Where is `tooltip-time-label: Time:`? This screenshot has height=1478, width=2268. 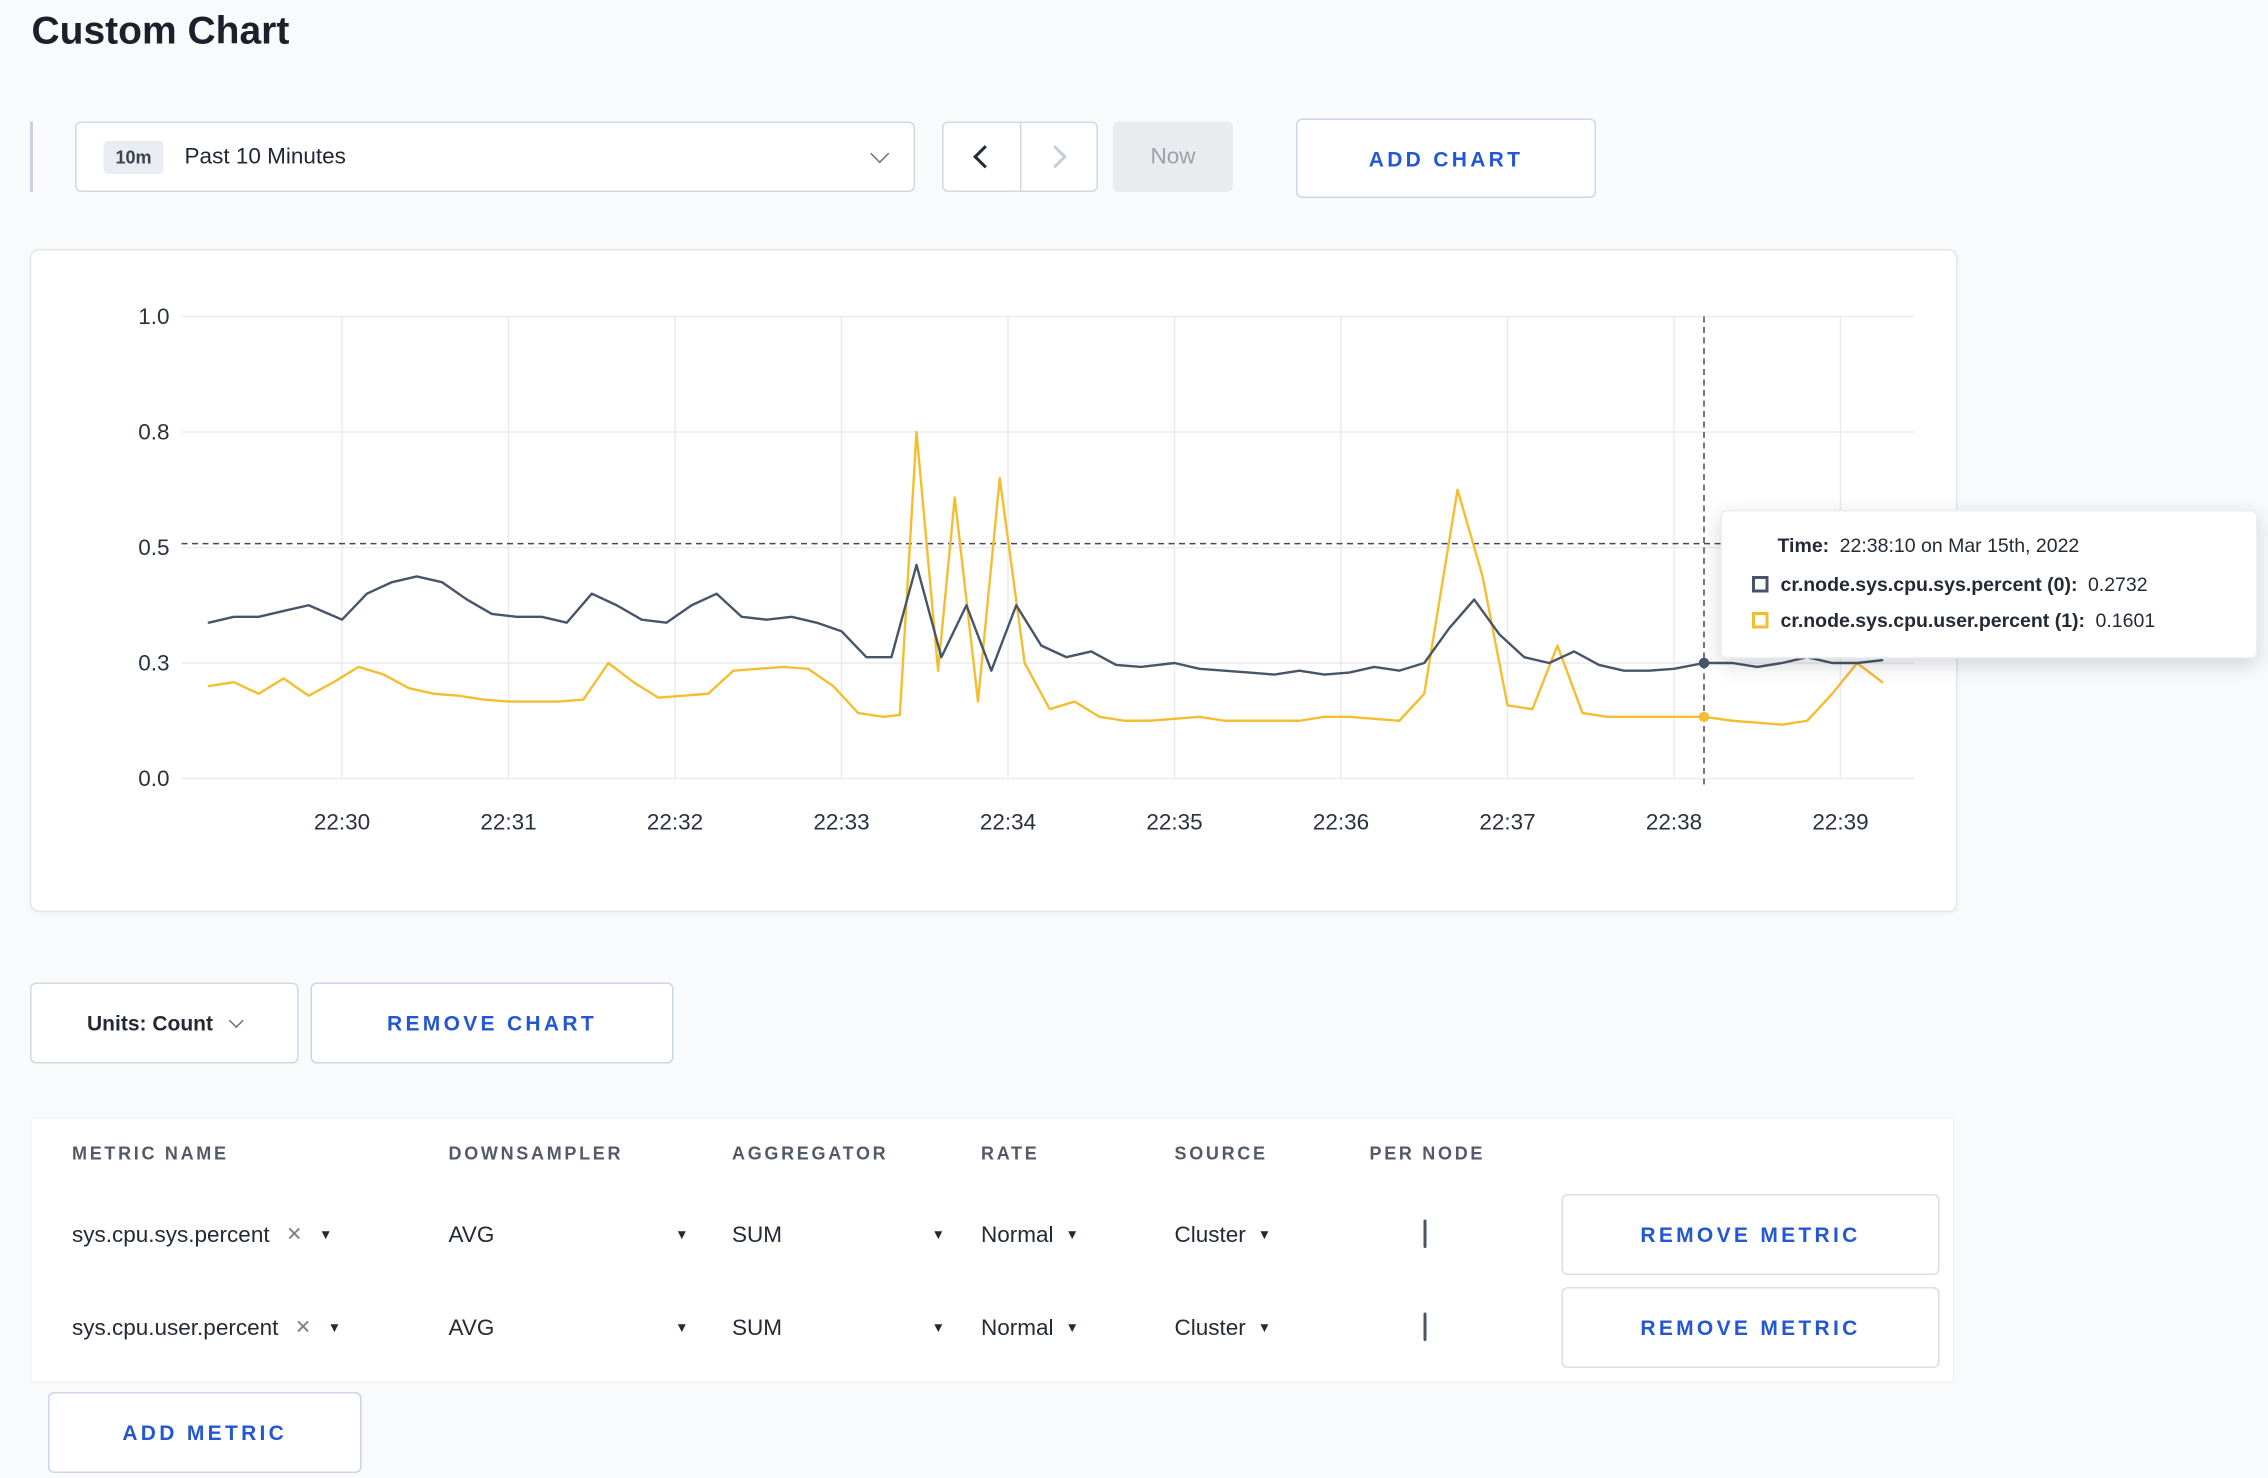
tooltip-time-label: Time: is located at coordinates (1803, 545).